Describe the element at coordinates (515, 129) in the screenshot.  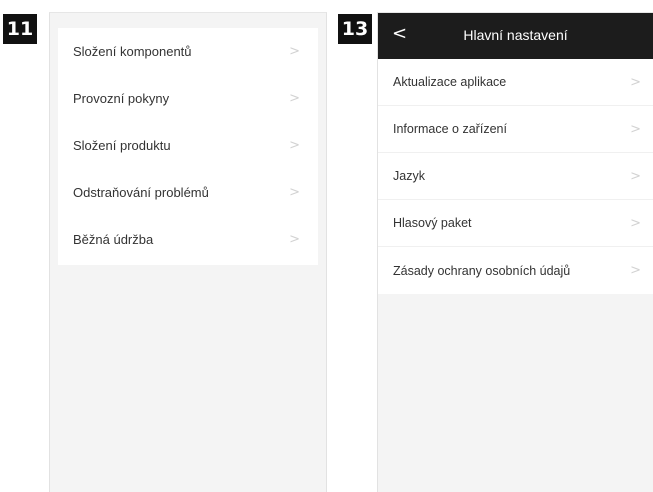
I see `settings-item-device-info: Informace o zařízení >` at that location.